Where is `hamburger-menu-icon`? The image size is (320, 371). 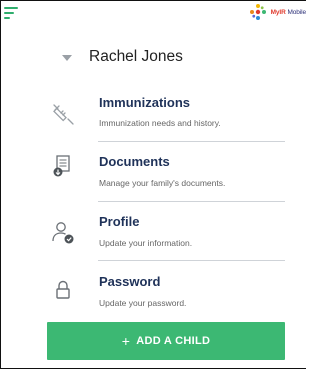
hamburger-menu-icon is located at coordinates (11, 13).